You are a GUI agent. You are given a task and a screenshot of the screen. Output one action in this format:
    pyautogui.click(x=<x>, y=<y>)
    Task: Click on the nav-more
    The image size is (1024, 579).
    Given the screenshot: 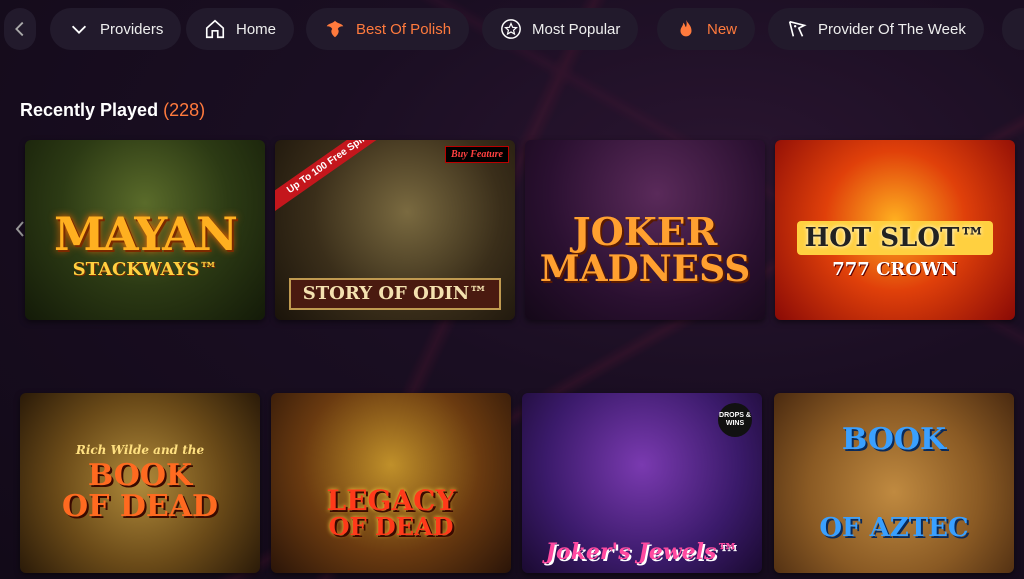 What is the action you would take?
    pyautogui.click(x=1013, y=29)
    